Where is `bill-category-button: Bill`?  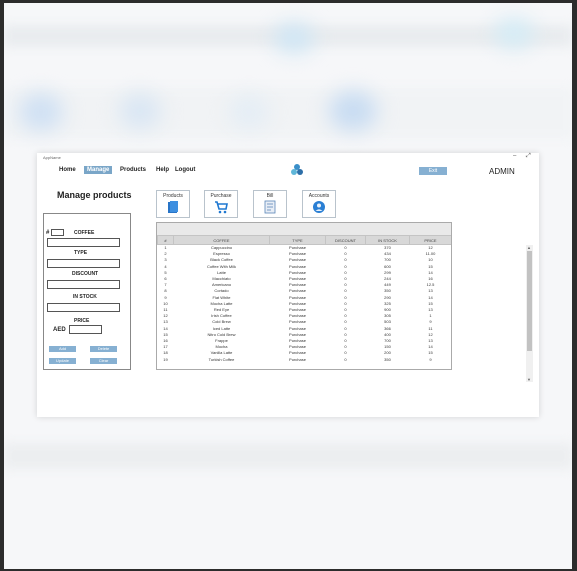
bill-category-button: Bill is located at coordinates (270, 204).